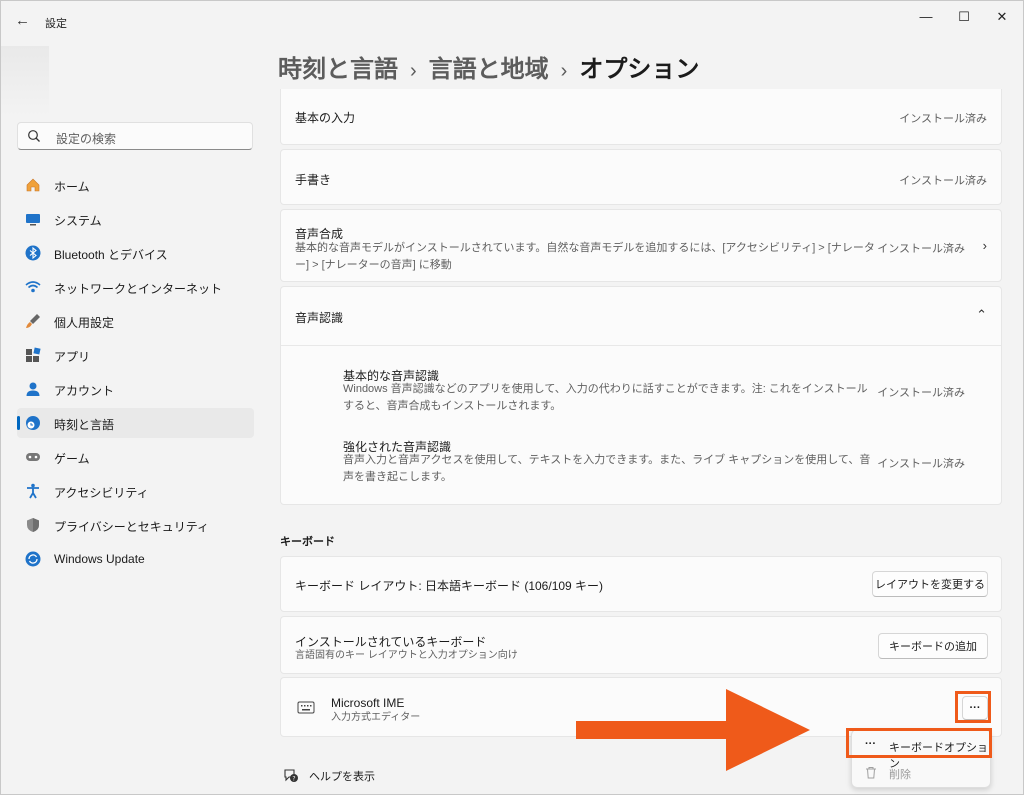  Describe the element at coordinates (921, 773) in the screenshot. I see `menu-item-remove: 削除` at that location.